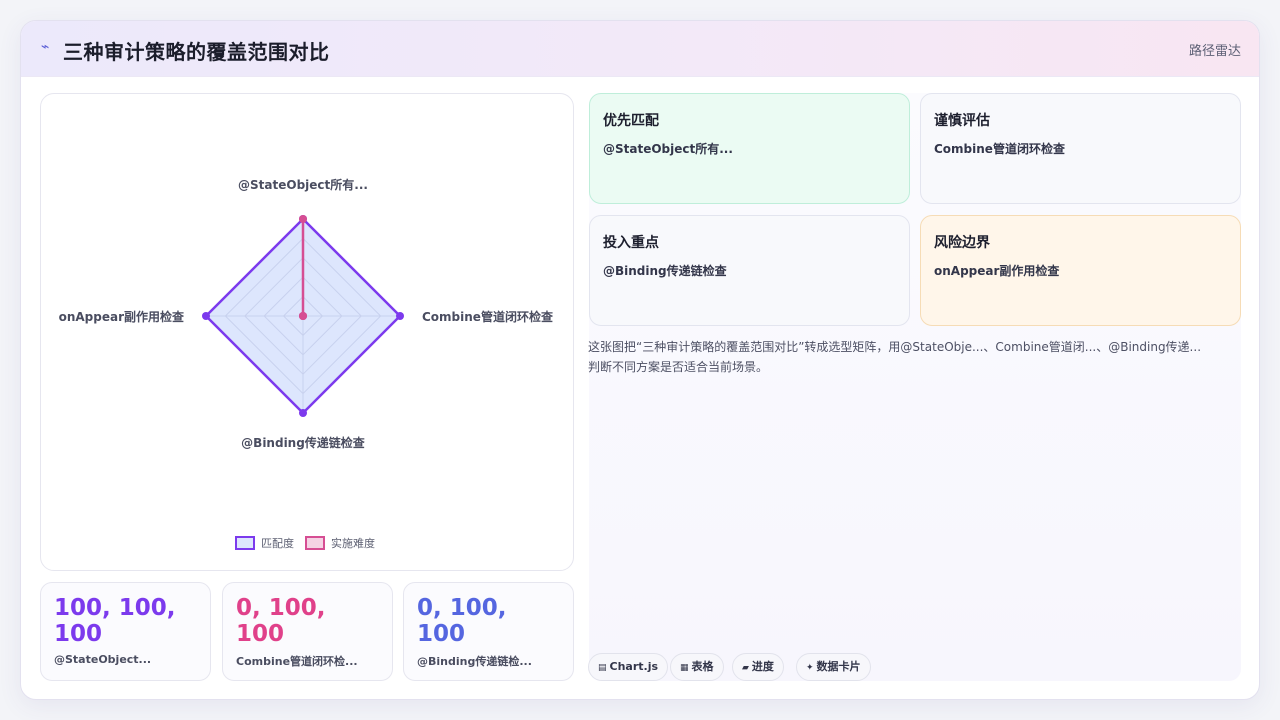 The image size is (1280, 720). Describe the element at coordinates (488, 316) in the screenshot. I see `radar-axis-label: Combine管道闭环检查` at that location.